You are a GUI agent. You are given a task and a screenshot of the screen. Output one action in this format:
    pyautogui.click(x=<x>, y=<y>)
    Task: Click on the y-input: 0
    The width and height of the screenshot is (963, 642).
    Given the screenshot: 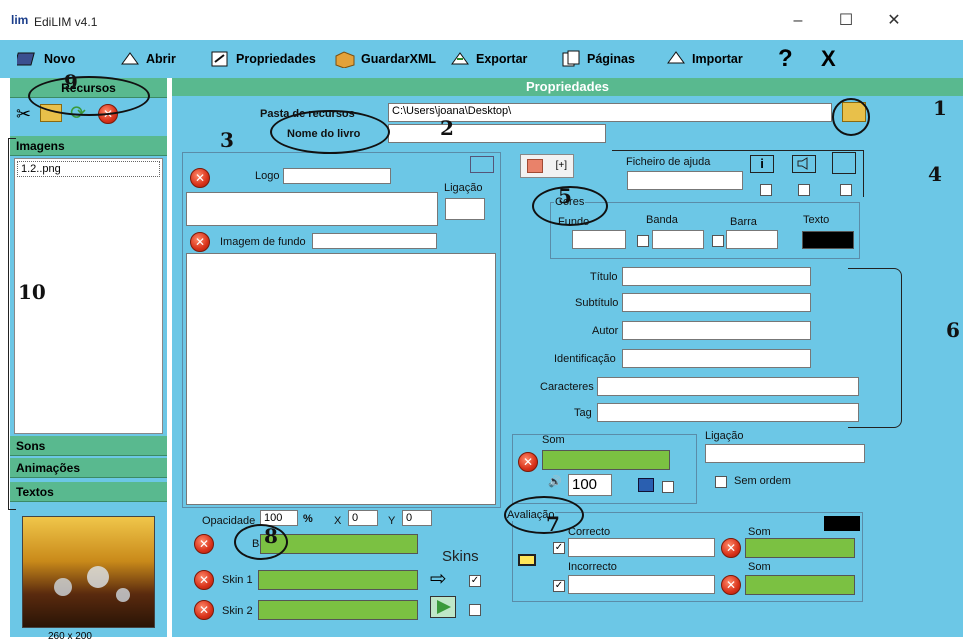 What is the action you would take?
    pyautogui.click(x=417, y=518)
    